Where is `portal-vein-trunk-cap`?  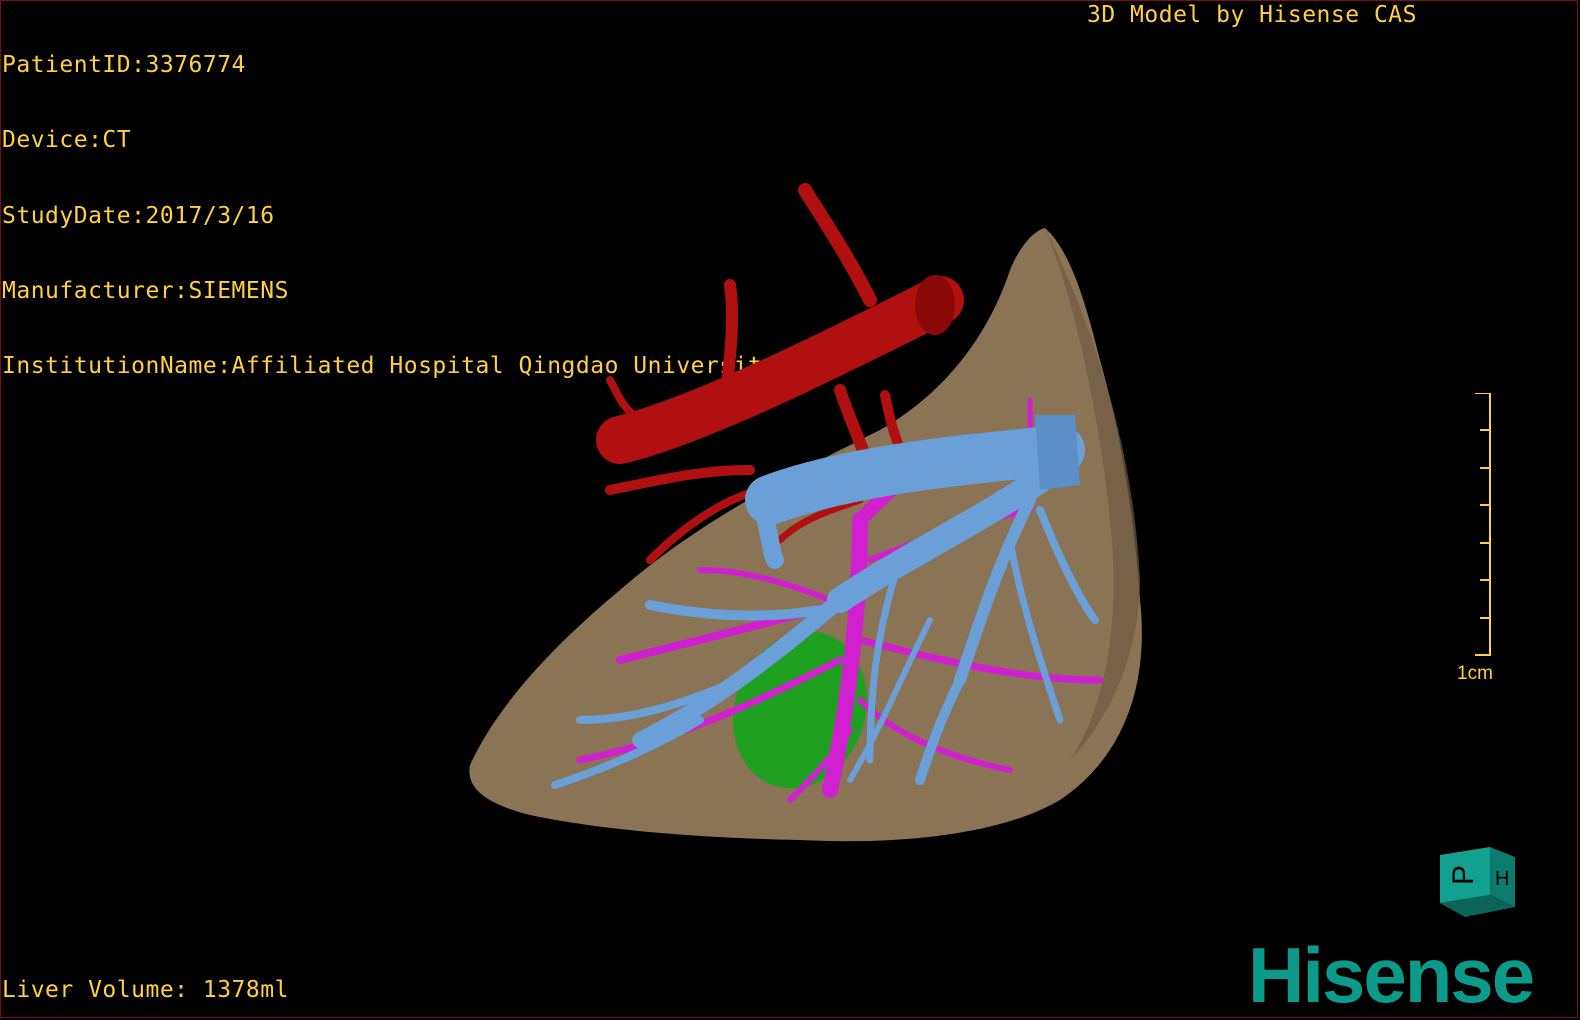 portal-vein-trunk-cap is located at coordinates (1057, 452).